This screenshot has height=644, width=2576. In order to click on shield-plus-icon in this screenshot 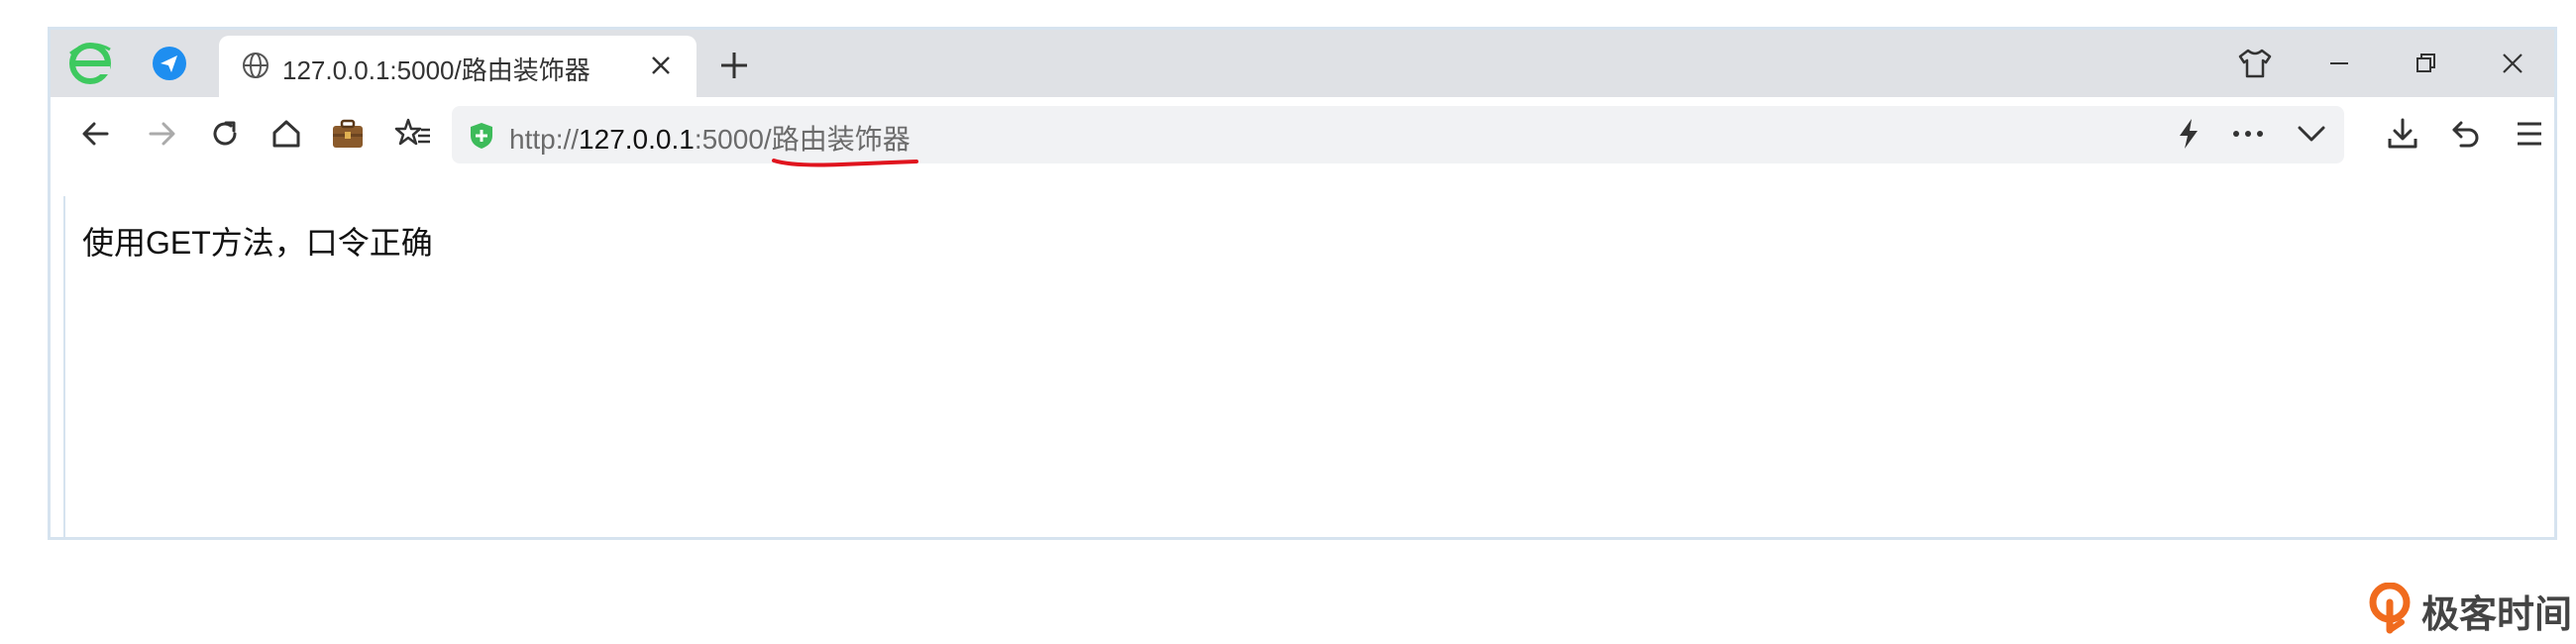, I will do `click(481, 138)`.